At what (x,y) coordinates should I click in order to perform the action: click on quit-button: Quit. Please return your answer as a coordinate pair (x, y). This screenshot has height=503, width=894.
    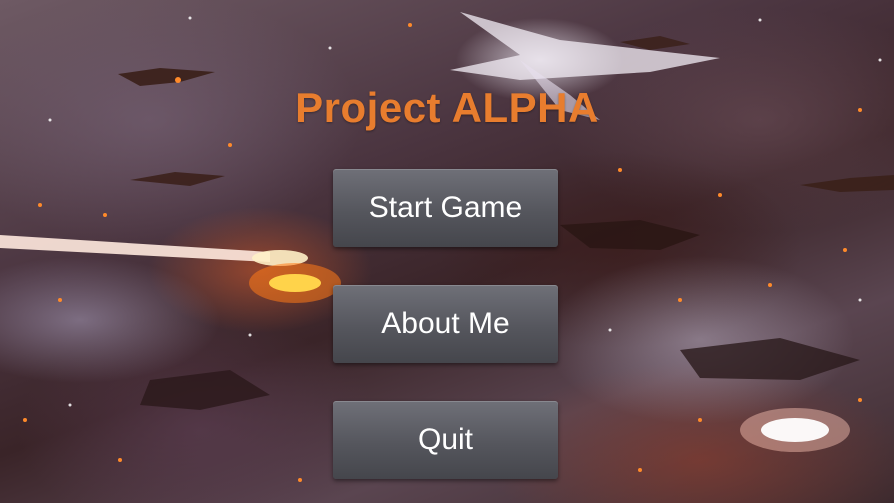
    Looking at the image, I should click on (445, 440).